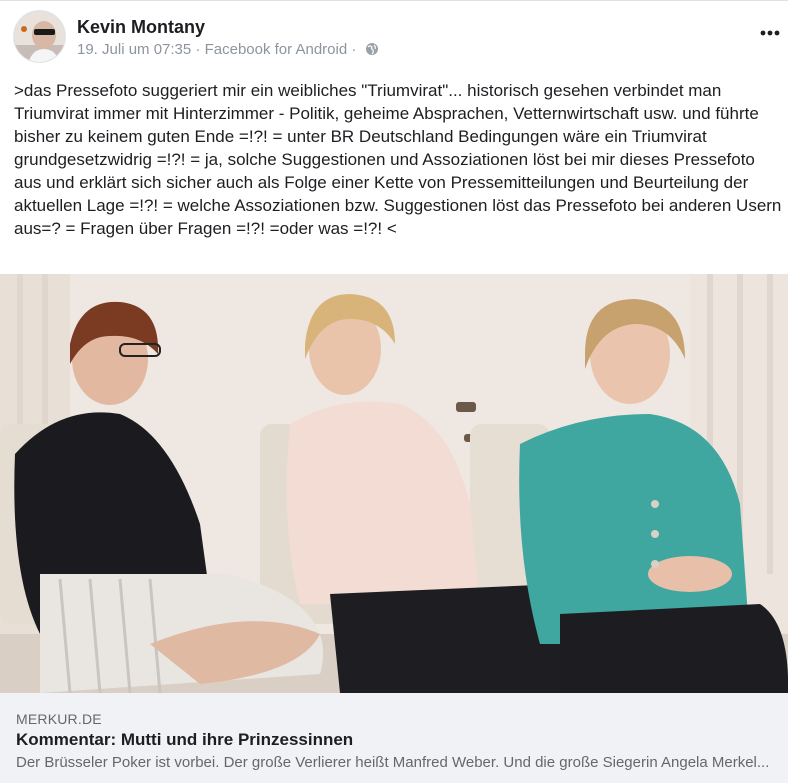 The height and width of the screenshot is (783, 788). Describe the element at coordinates (141, 27) in the screenshot. I see `author-name: Kevin Montany` at that location.